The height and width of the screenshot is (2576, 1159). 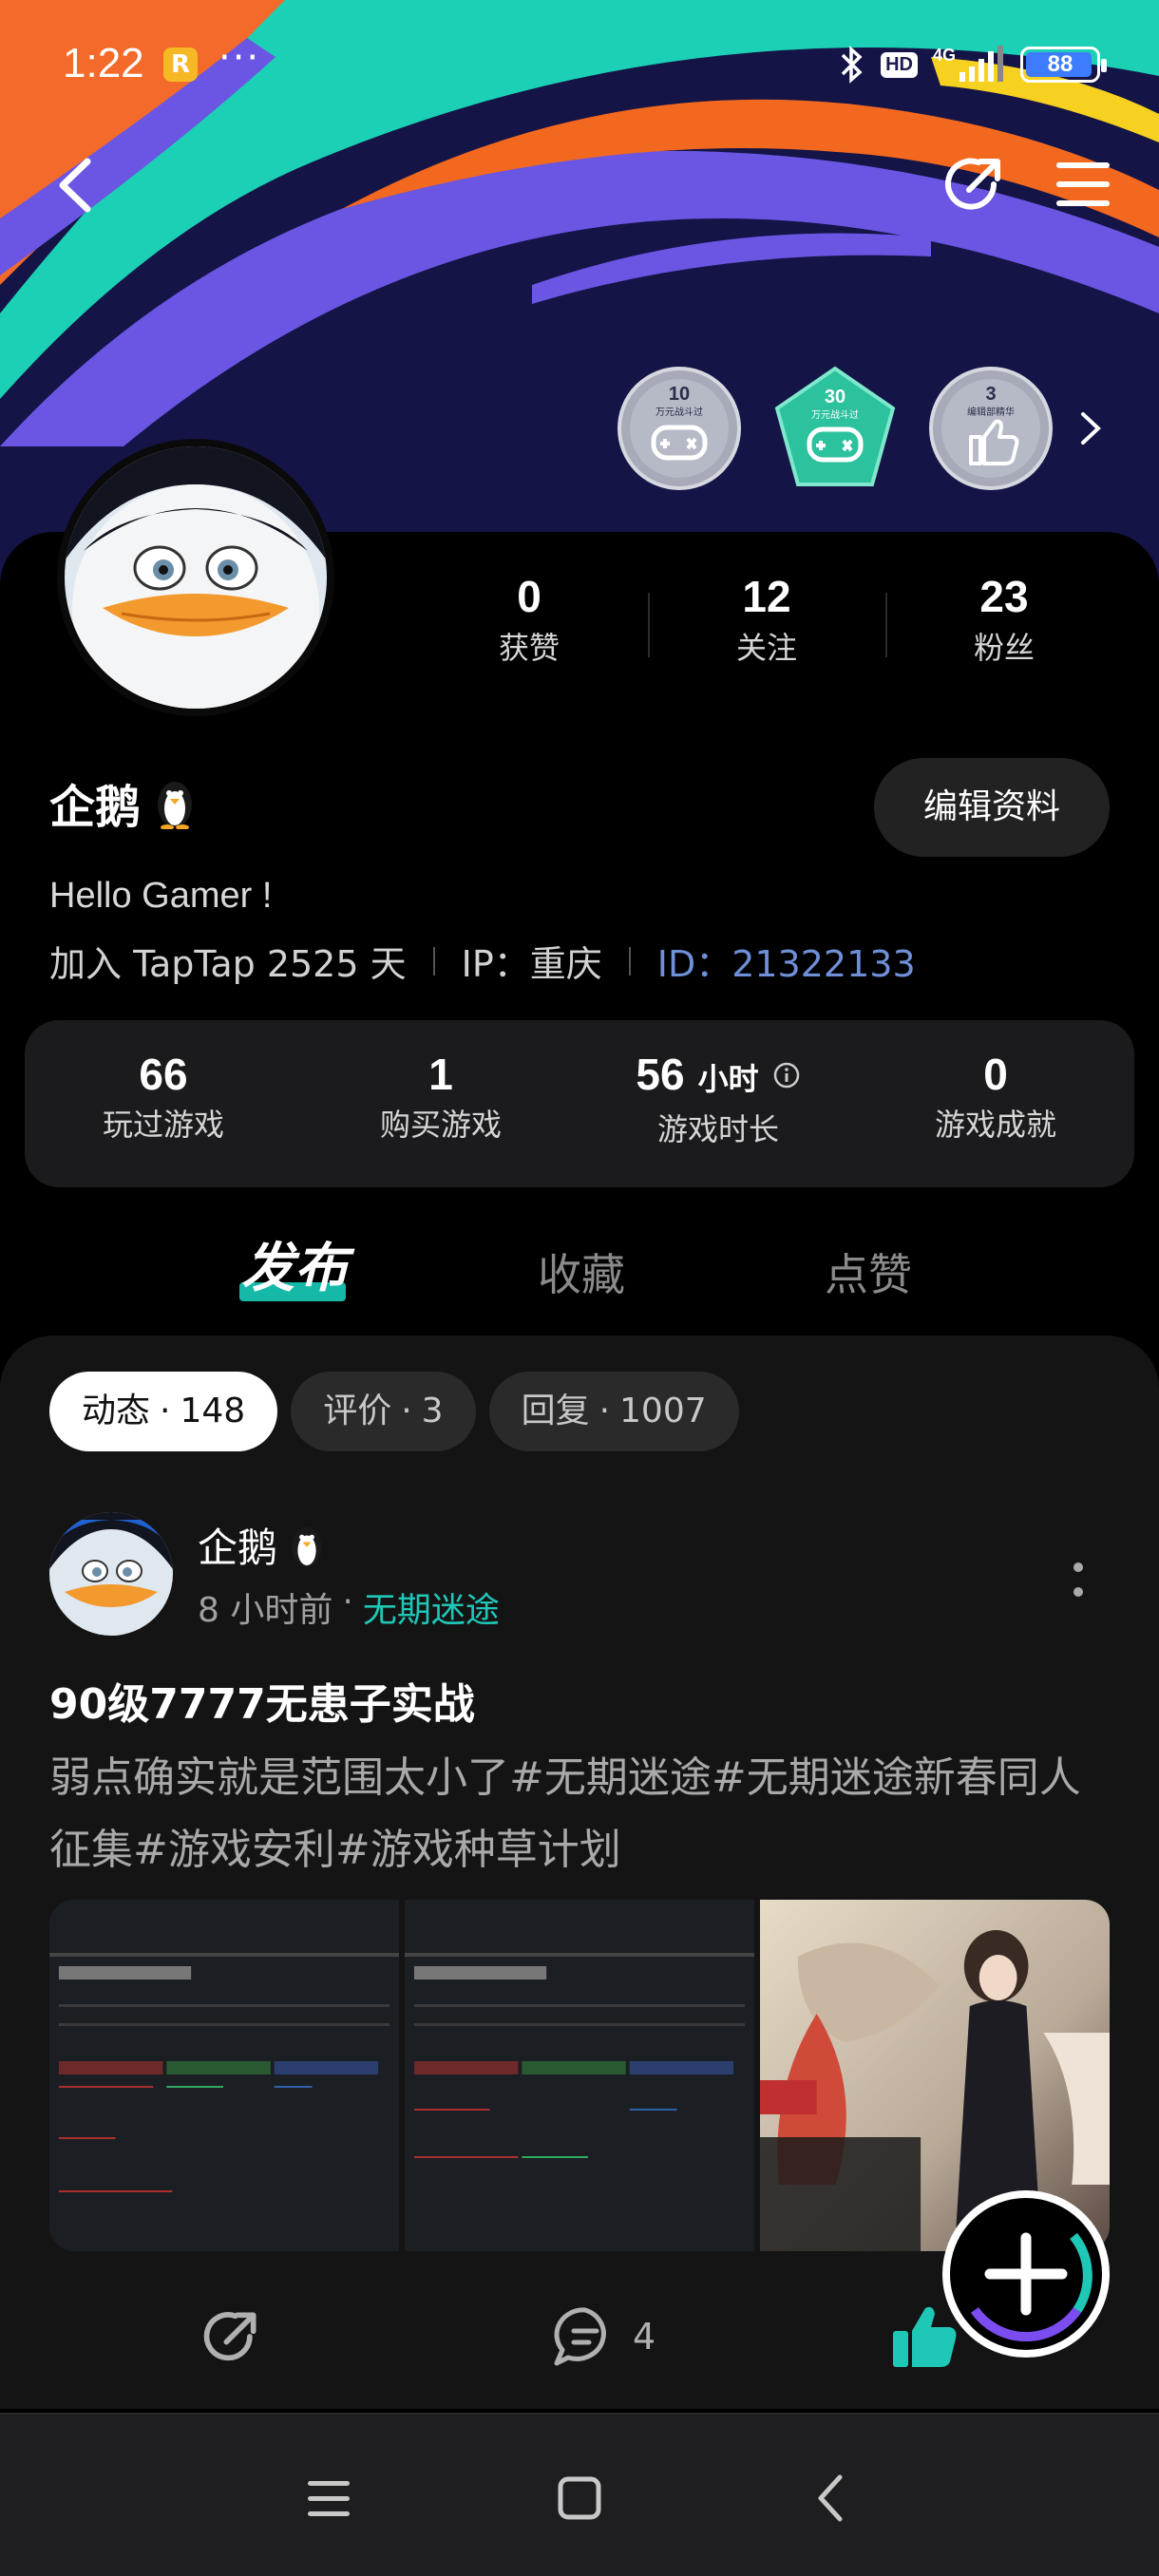 I want to click on game-stats-bar: 66 玩过游戏 1 购买游戏 56 小时 游戏时长 0 游戏成就, so click(x=579, y=1103).